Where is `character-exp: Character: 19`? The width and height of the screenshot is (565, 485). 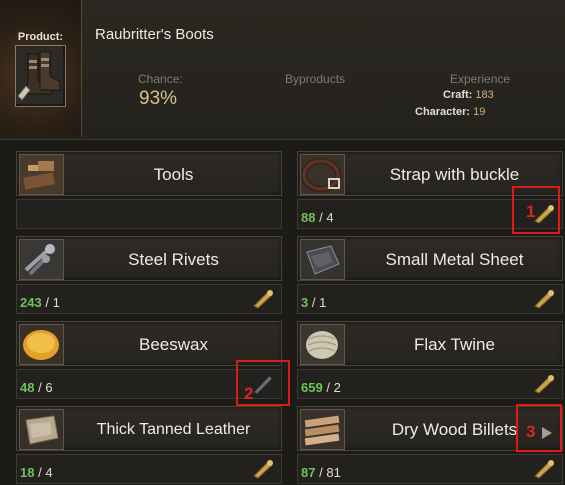
character-exp: Character: 19 is located at coordinates (450, 112).